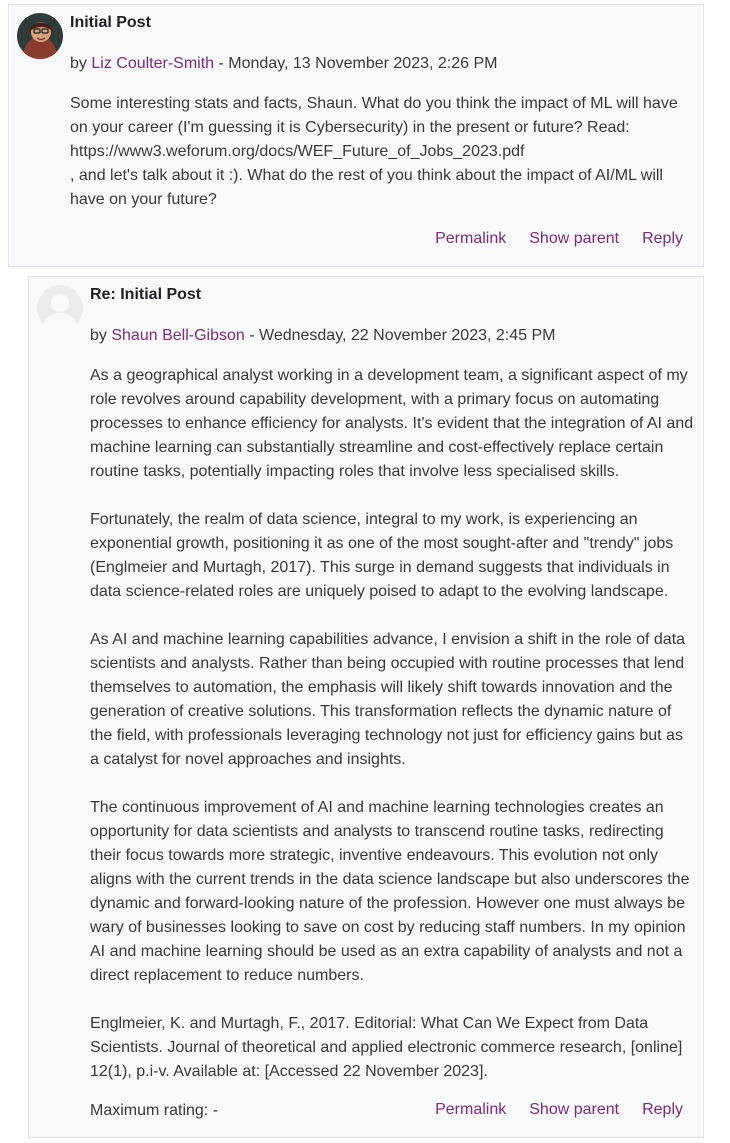 The height and width of the screenshot is (1143, 730). Describe the element at coordinates (110, 22) in the screenshot. I see `post-subject: Initial Post` at that location.